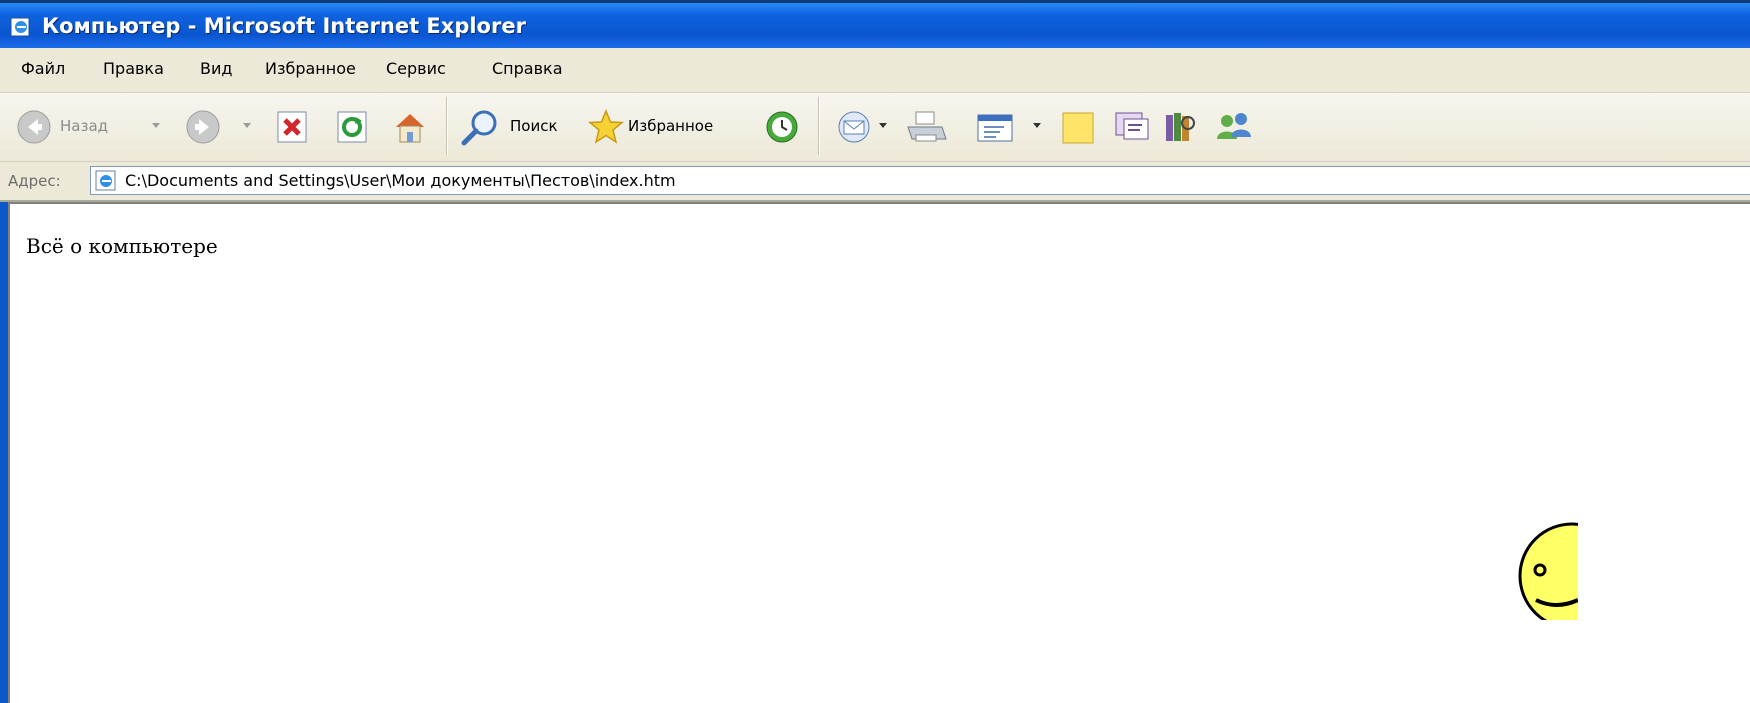 The image size is (1750, 703). I want to click on mail-dropdown, so click(883, 125).